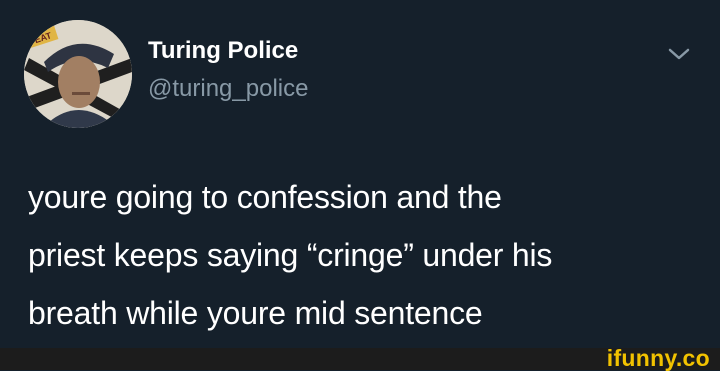 The width and height of the screenshot is (720, 371). Describe the element at coordinates (290, 255) in the screenshot. I see `tweet-text-line: priest keeps saying “cringe” under his` at that location.